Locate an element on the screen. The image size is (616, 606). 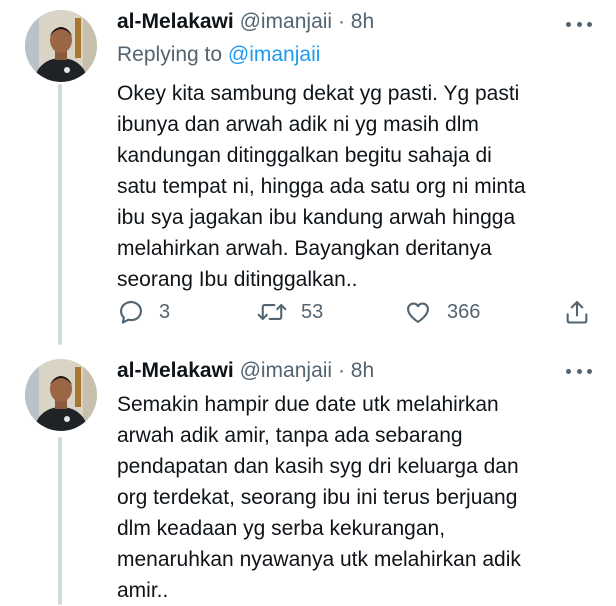
retweet-button: 53 is located at coordinates (290, 312).